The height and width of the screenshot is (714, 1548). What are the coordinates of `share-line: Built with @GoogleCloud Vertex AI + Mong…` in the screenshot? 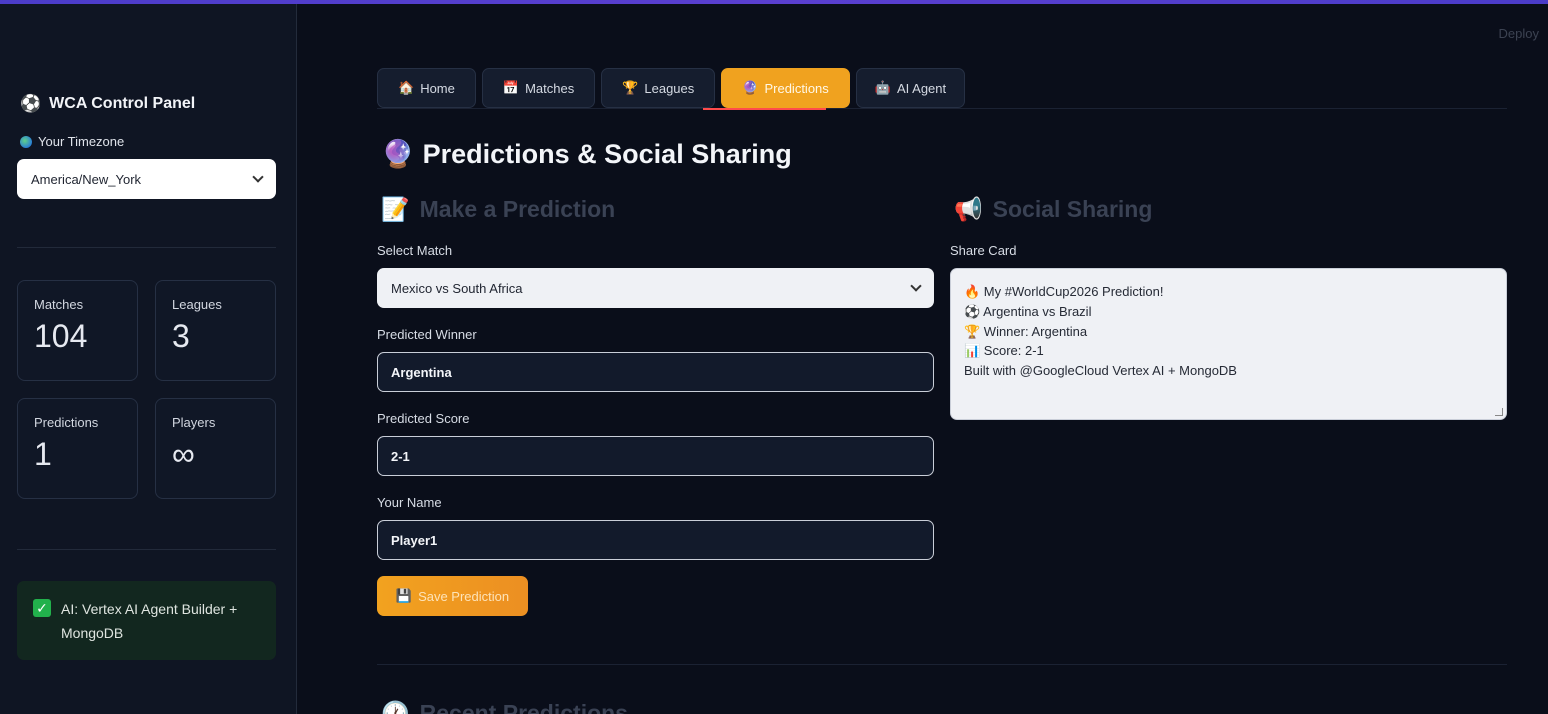 It's located at (1100, 371).